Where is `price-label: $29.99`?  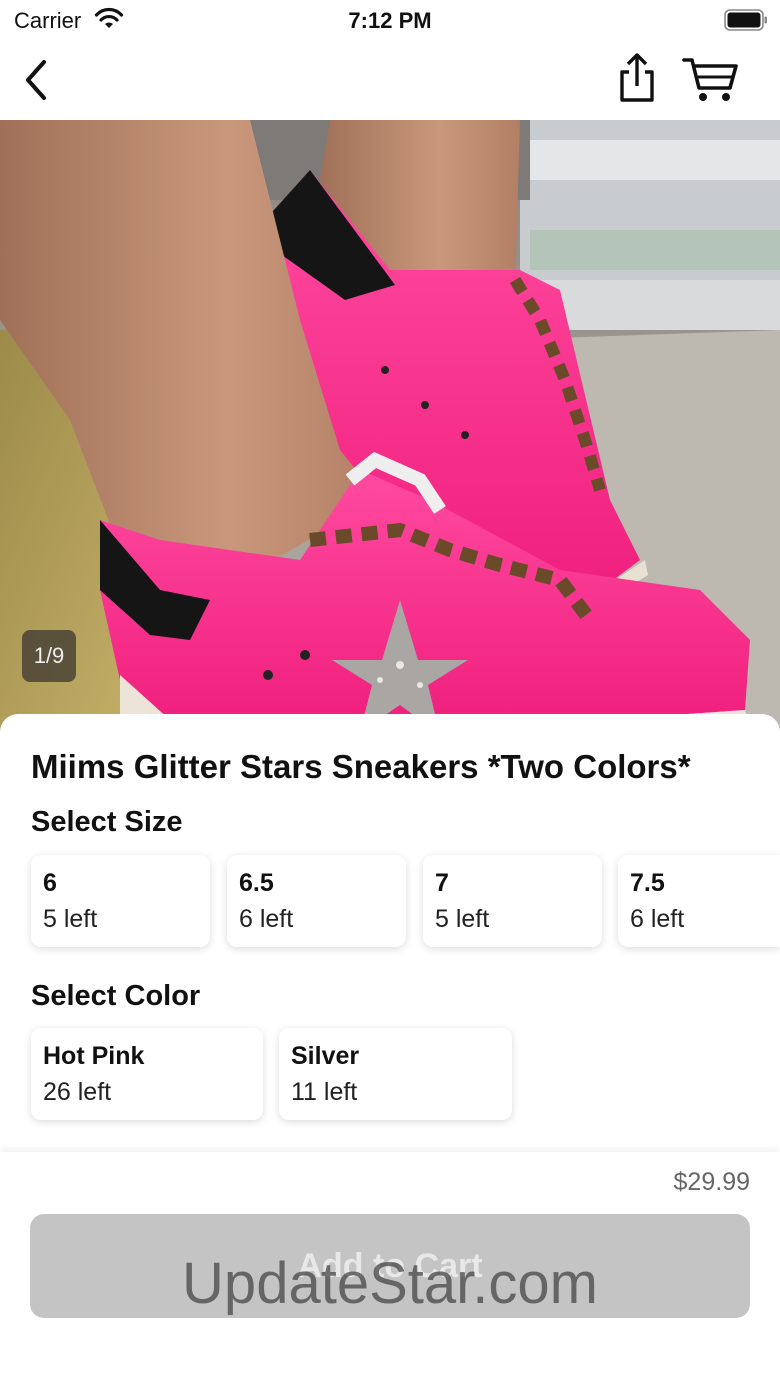
price-label: $29.99 is located at coordinates (711, 1182).